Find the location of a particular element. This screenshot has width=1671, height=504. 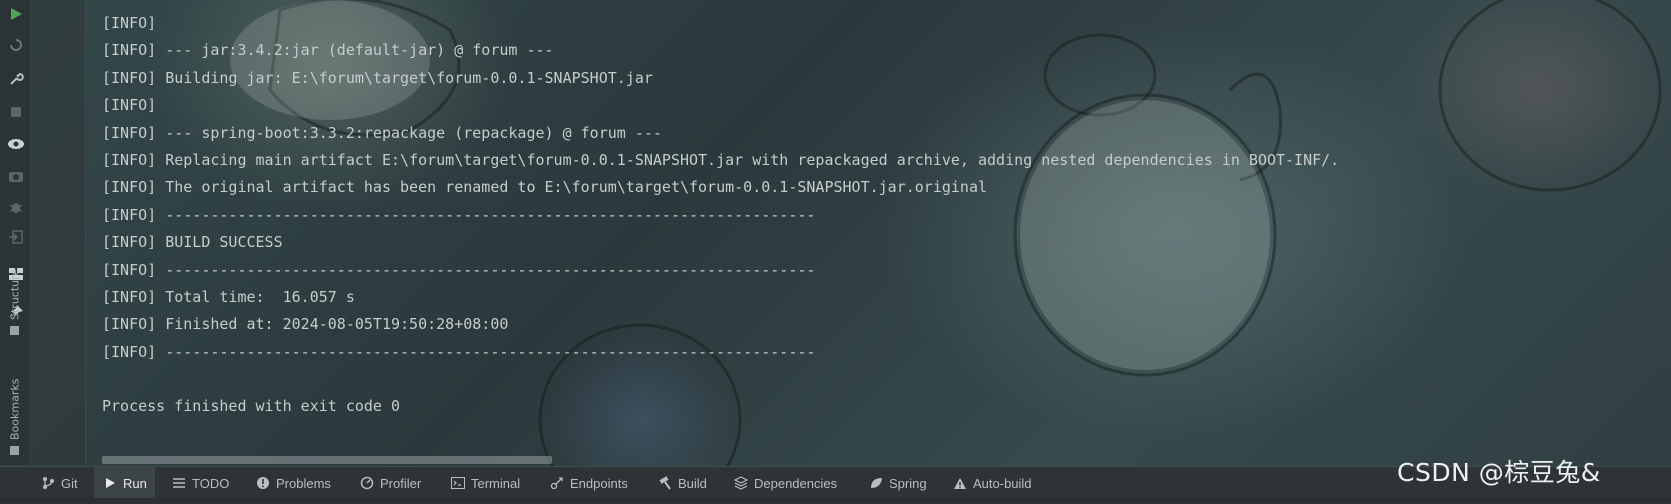

tab-build: Build is located at coordinates (682, 483).